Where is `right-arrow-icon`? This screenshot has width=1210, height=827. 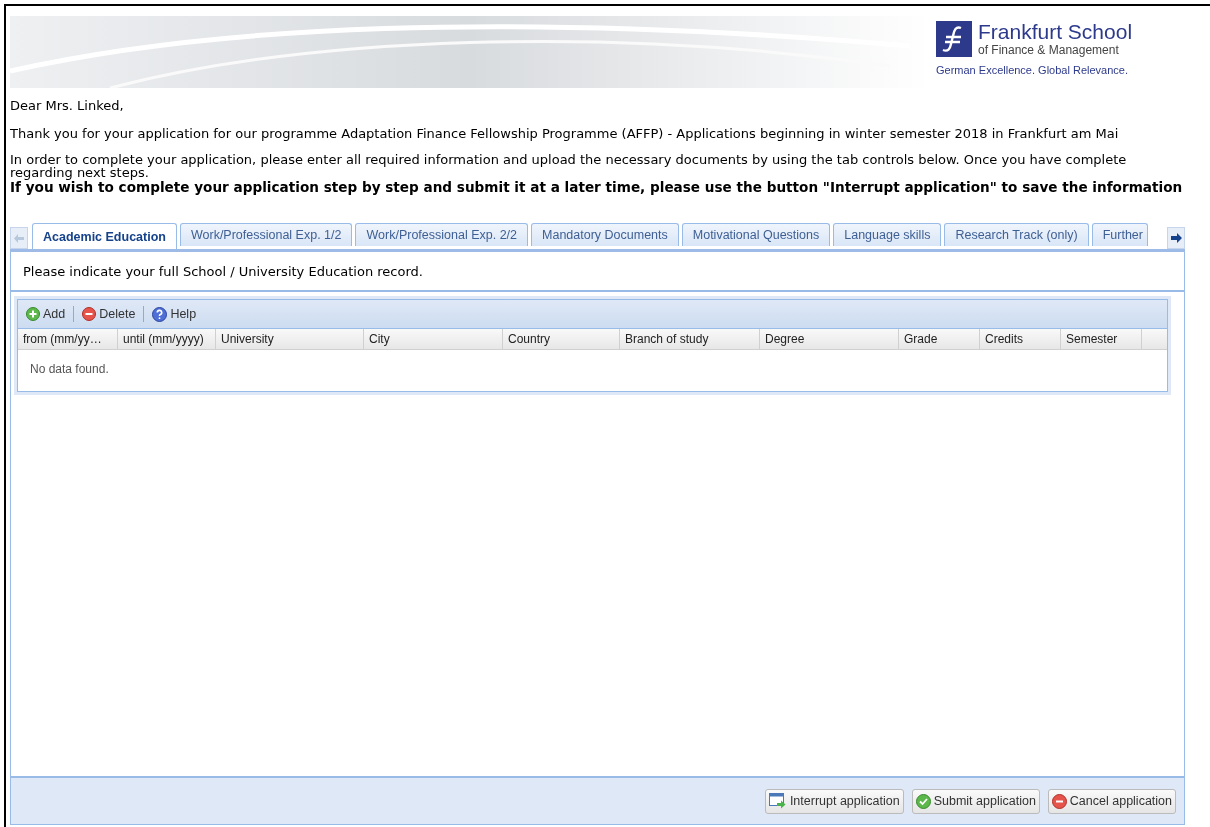
right-arrow-icon is located at coordinates (1176, 238).